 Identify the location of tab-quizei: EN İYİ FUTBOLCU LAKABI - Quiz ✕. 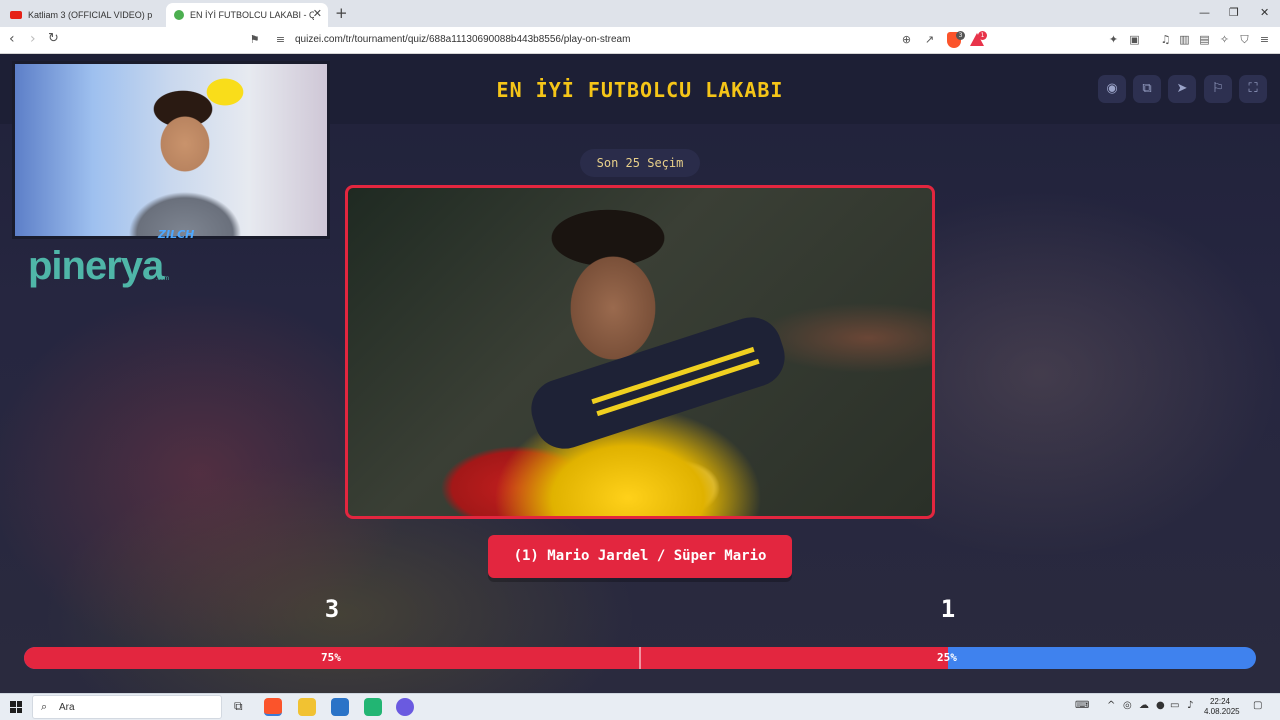
(247, 15).